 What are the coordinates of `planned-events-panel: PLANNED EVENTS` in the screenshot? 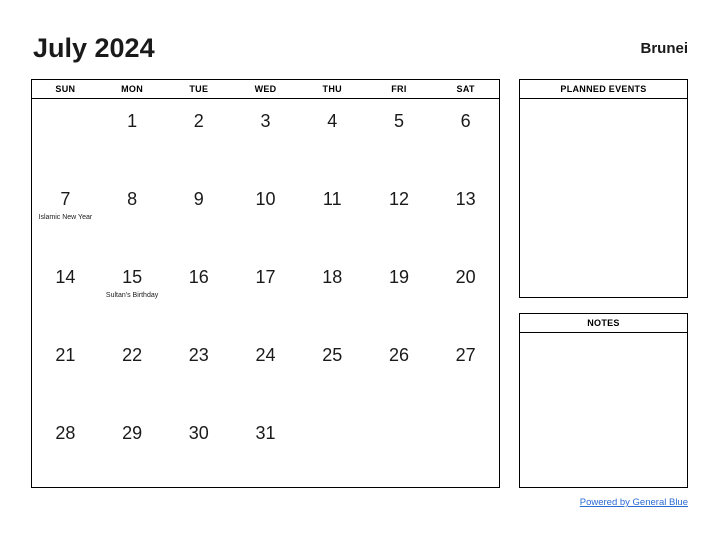 It's located at (603, 188).